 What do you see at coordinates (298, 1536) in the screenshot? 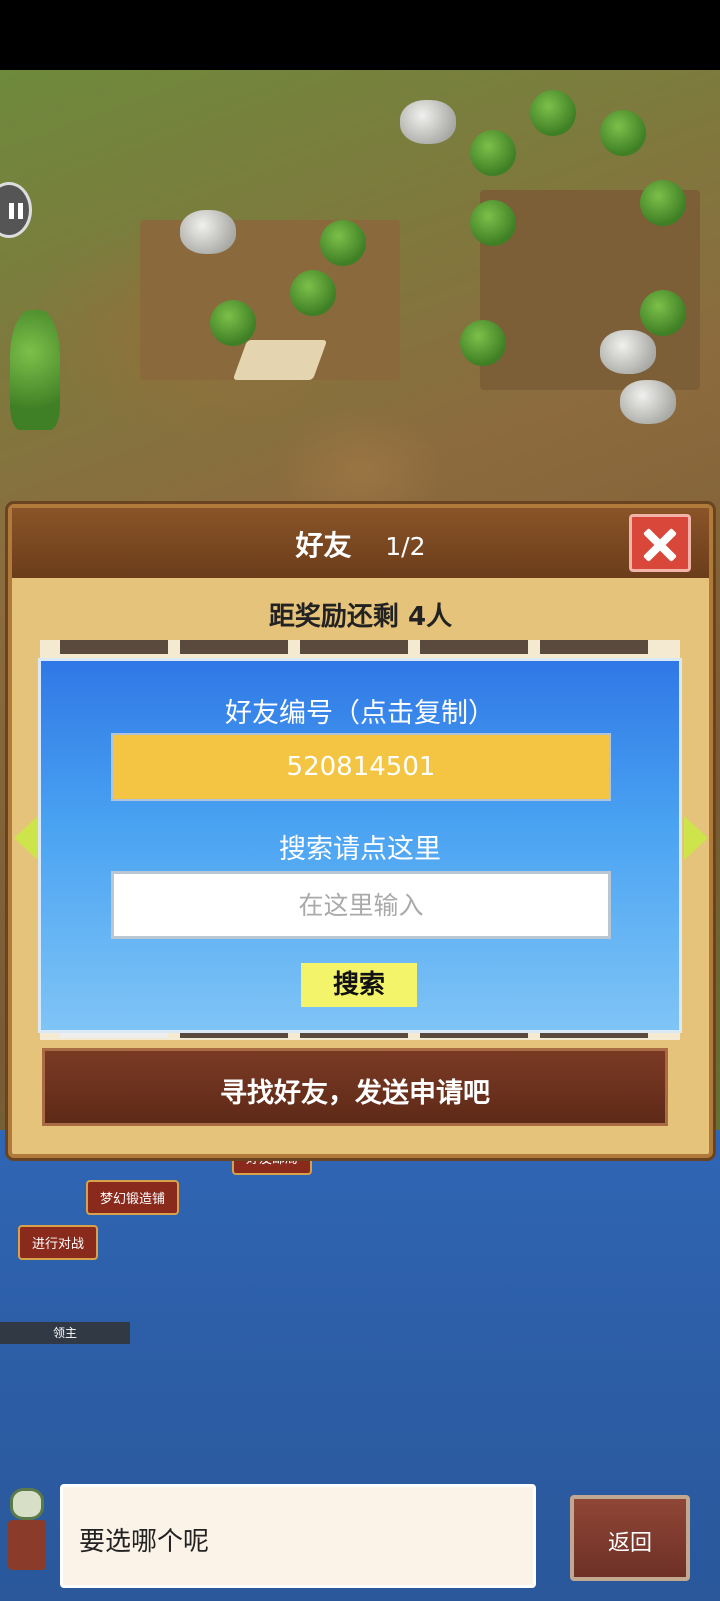
I see `dialog-box: 要选哪个呢` at bounding box center [298, 1536].